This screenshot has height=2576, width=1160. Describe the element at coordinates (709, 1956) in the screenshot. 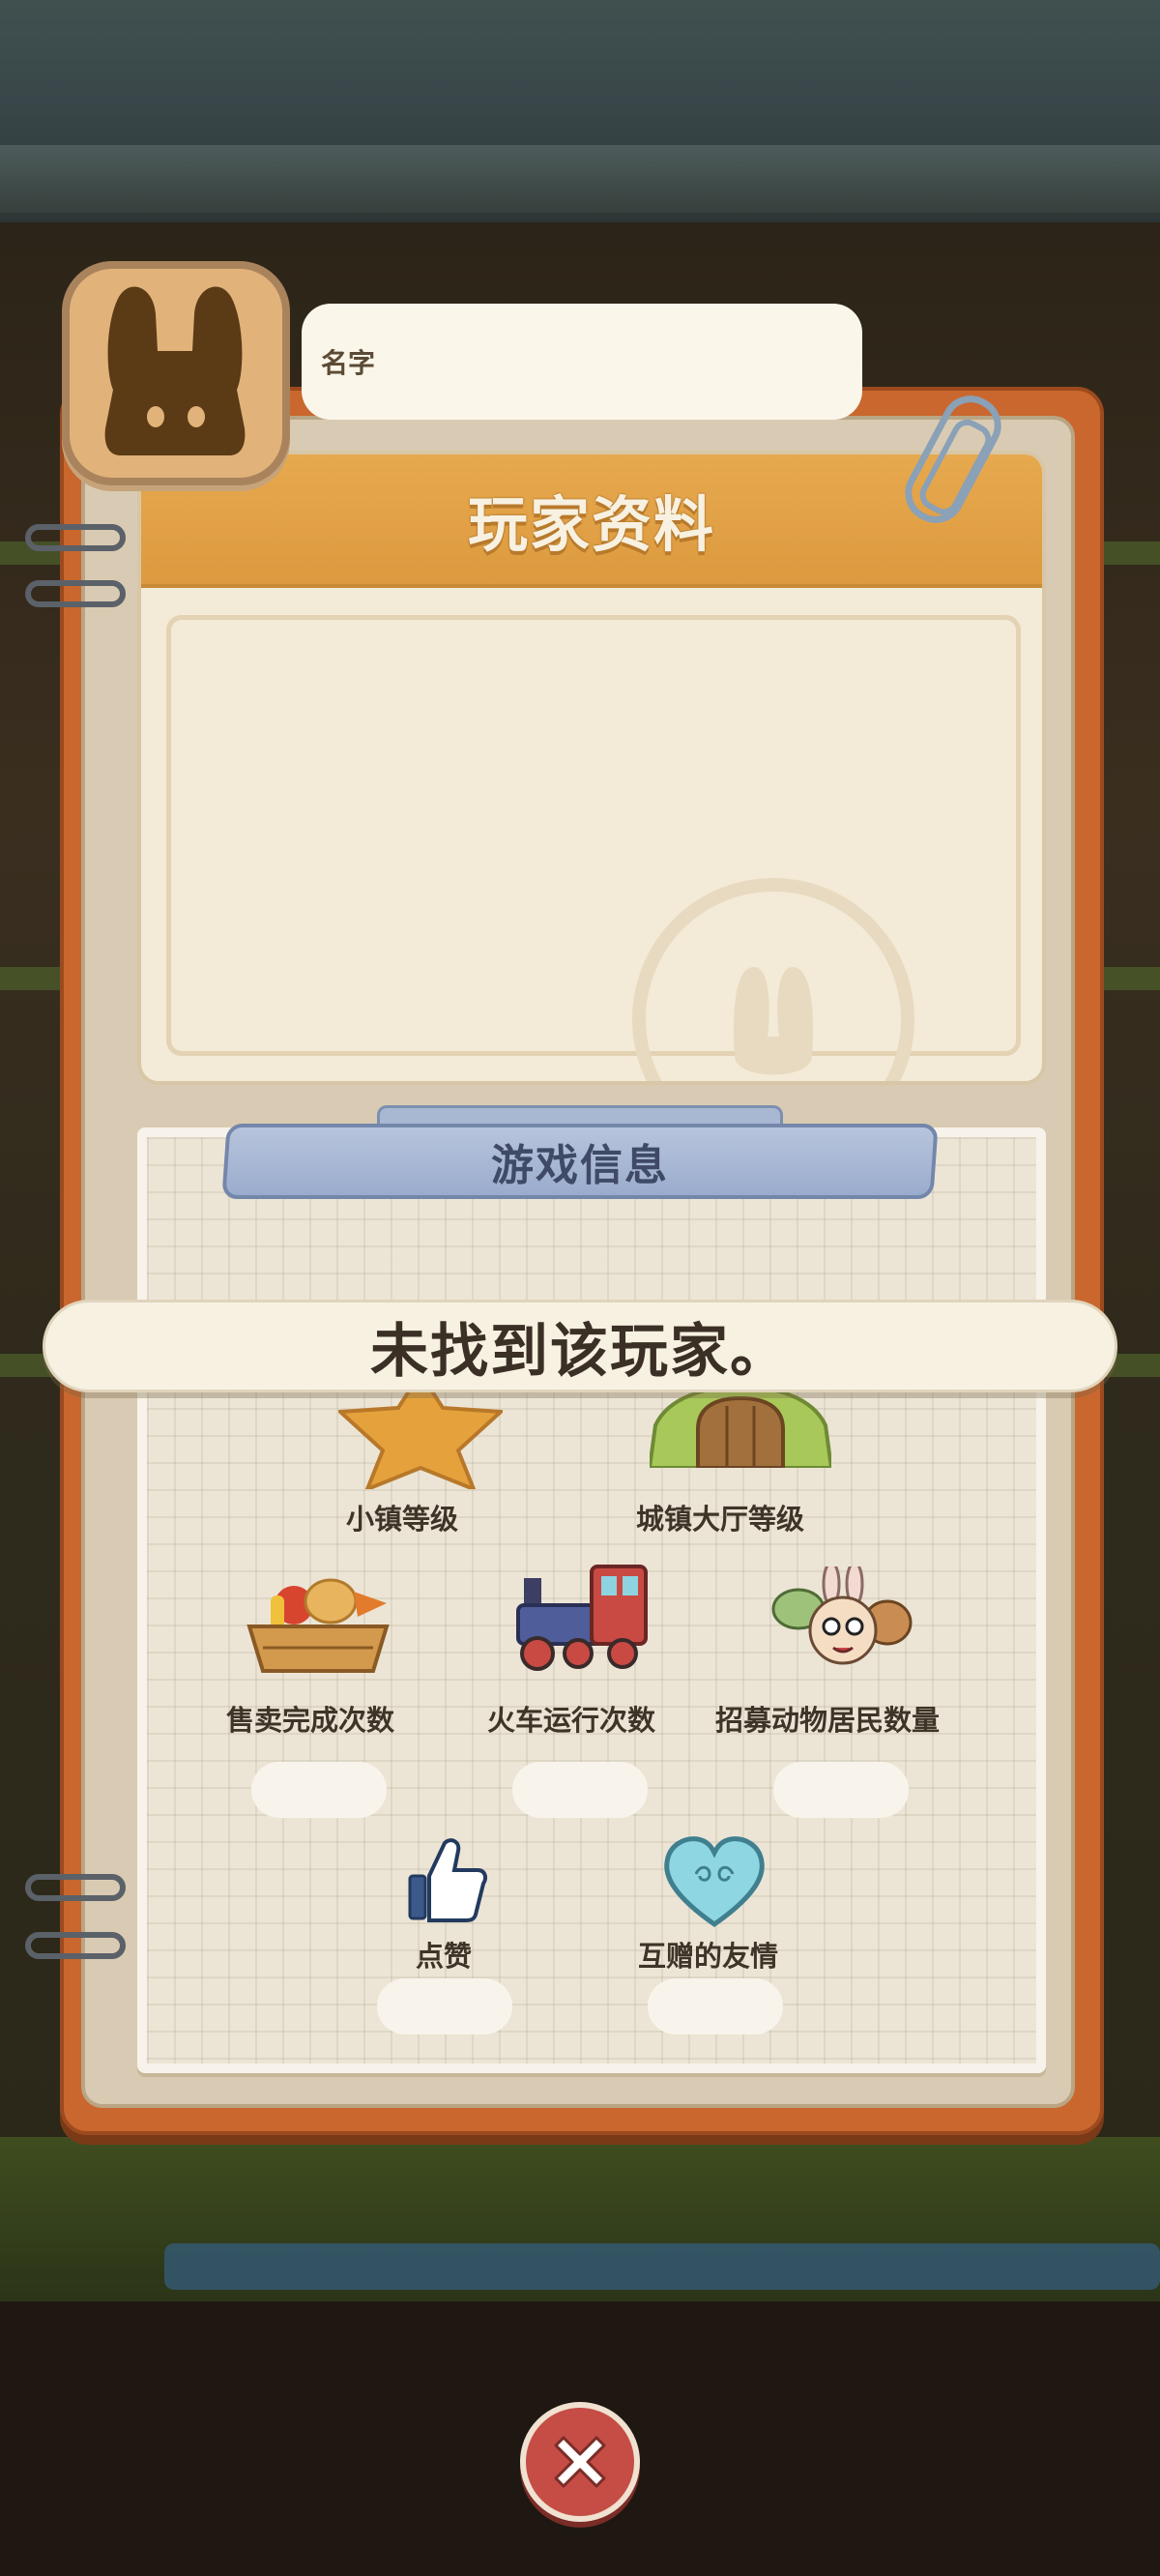

I see `stat-label-friendship-gifts: 互赠的友情` at that location.